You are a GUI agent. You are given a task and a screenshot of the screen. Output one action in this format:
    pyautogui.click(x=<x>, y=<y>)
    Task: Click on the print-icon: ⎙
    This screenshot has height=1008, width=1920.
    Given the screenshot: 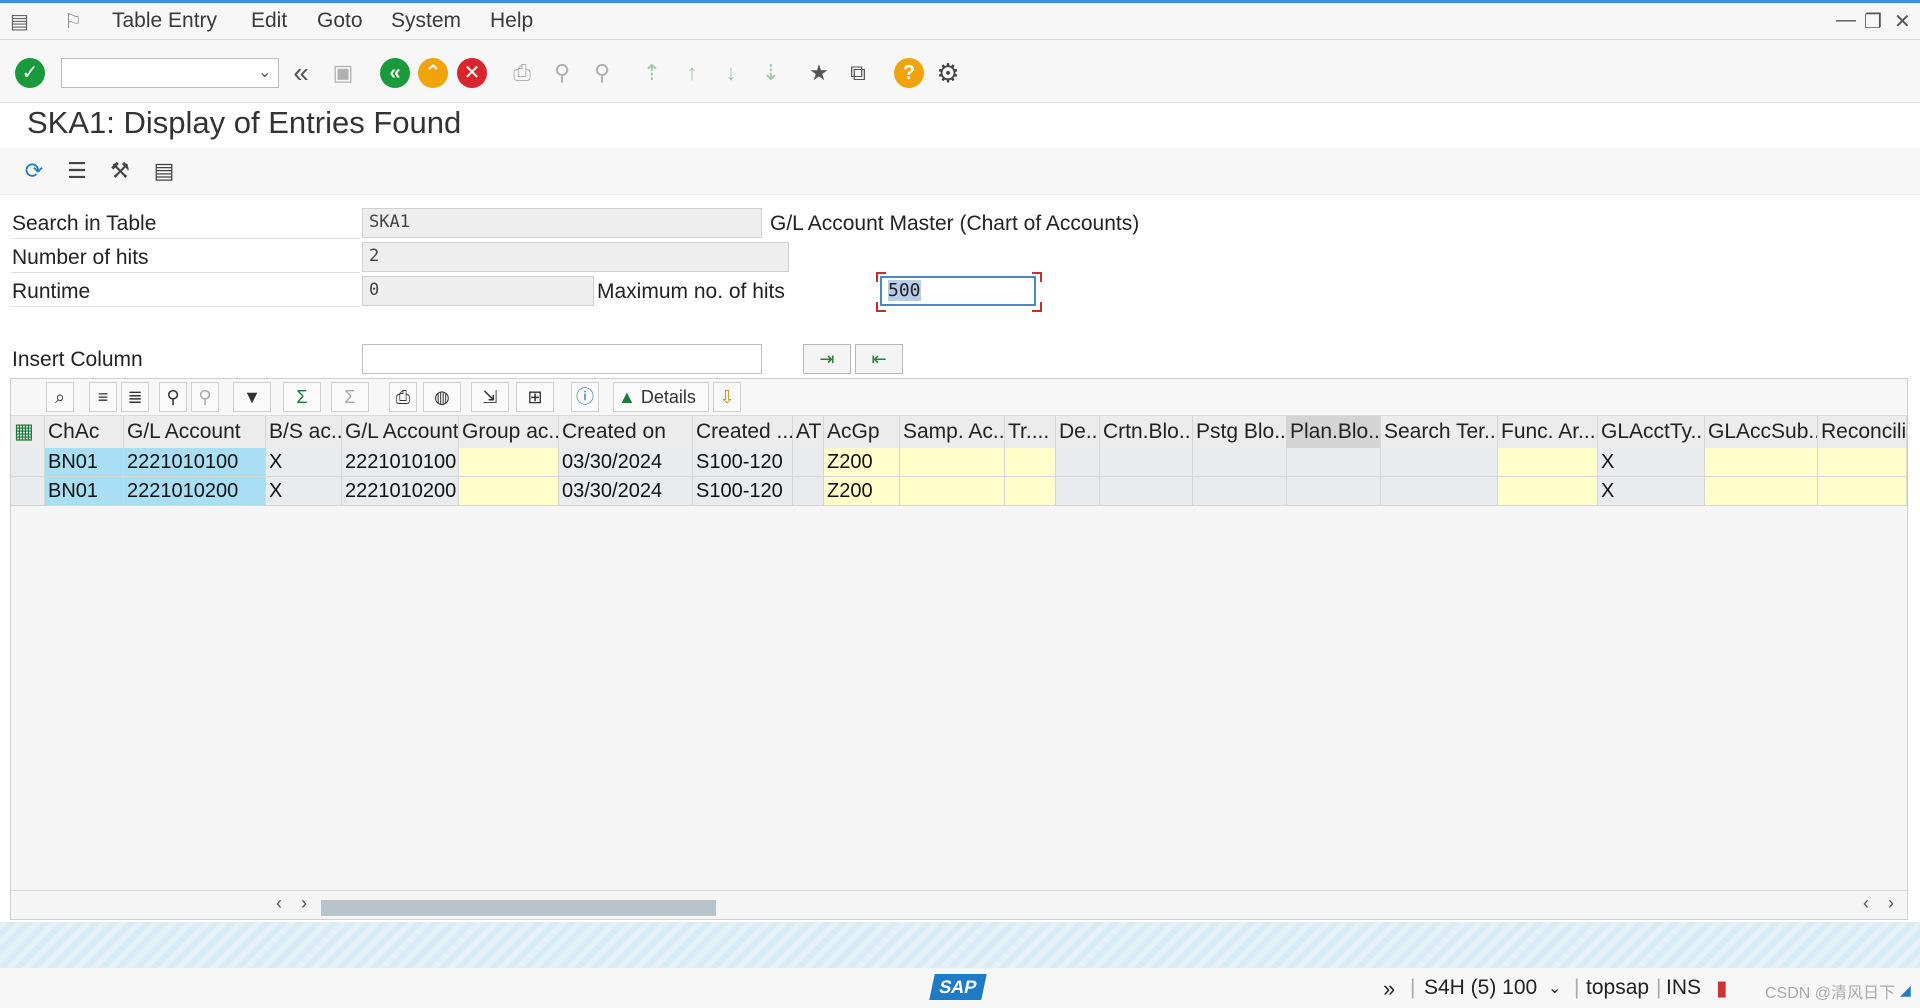 What is the action you would take?
    pyautogui.click(x=403, y=397)
    